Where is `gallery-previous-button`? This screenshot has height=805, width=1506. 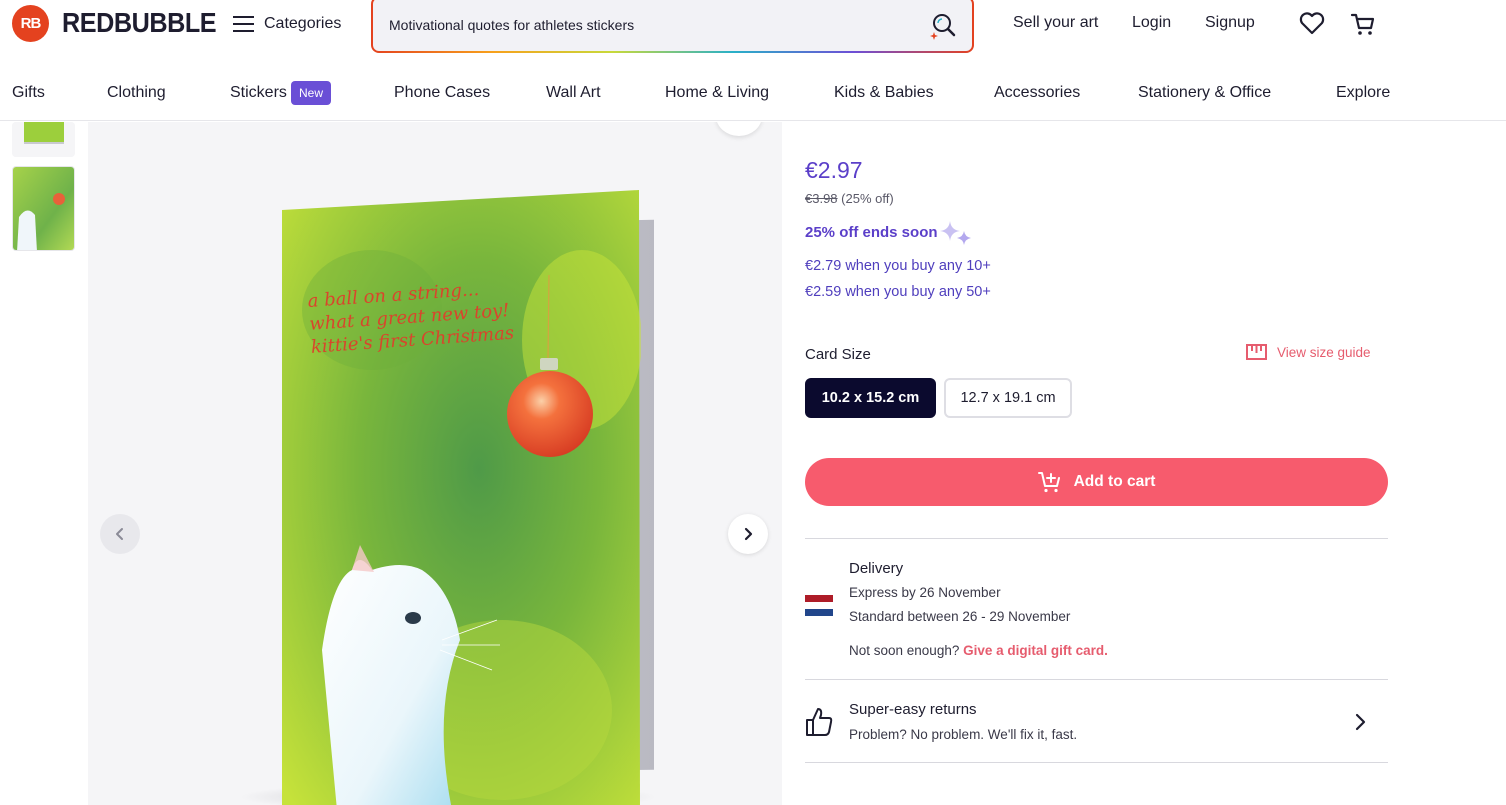
gallery-previous-button is located at coordinates (120, 534).